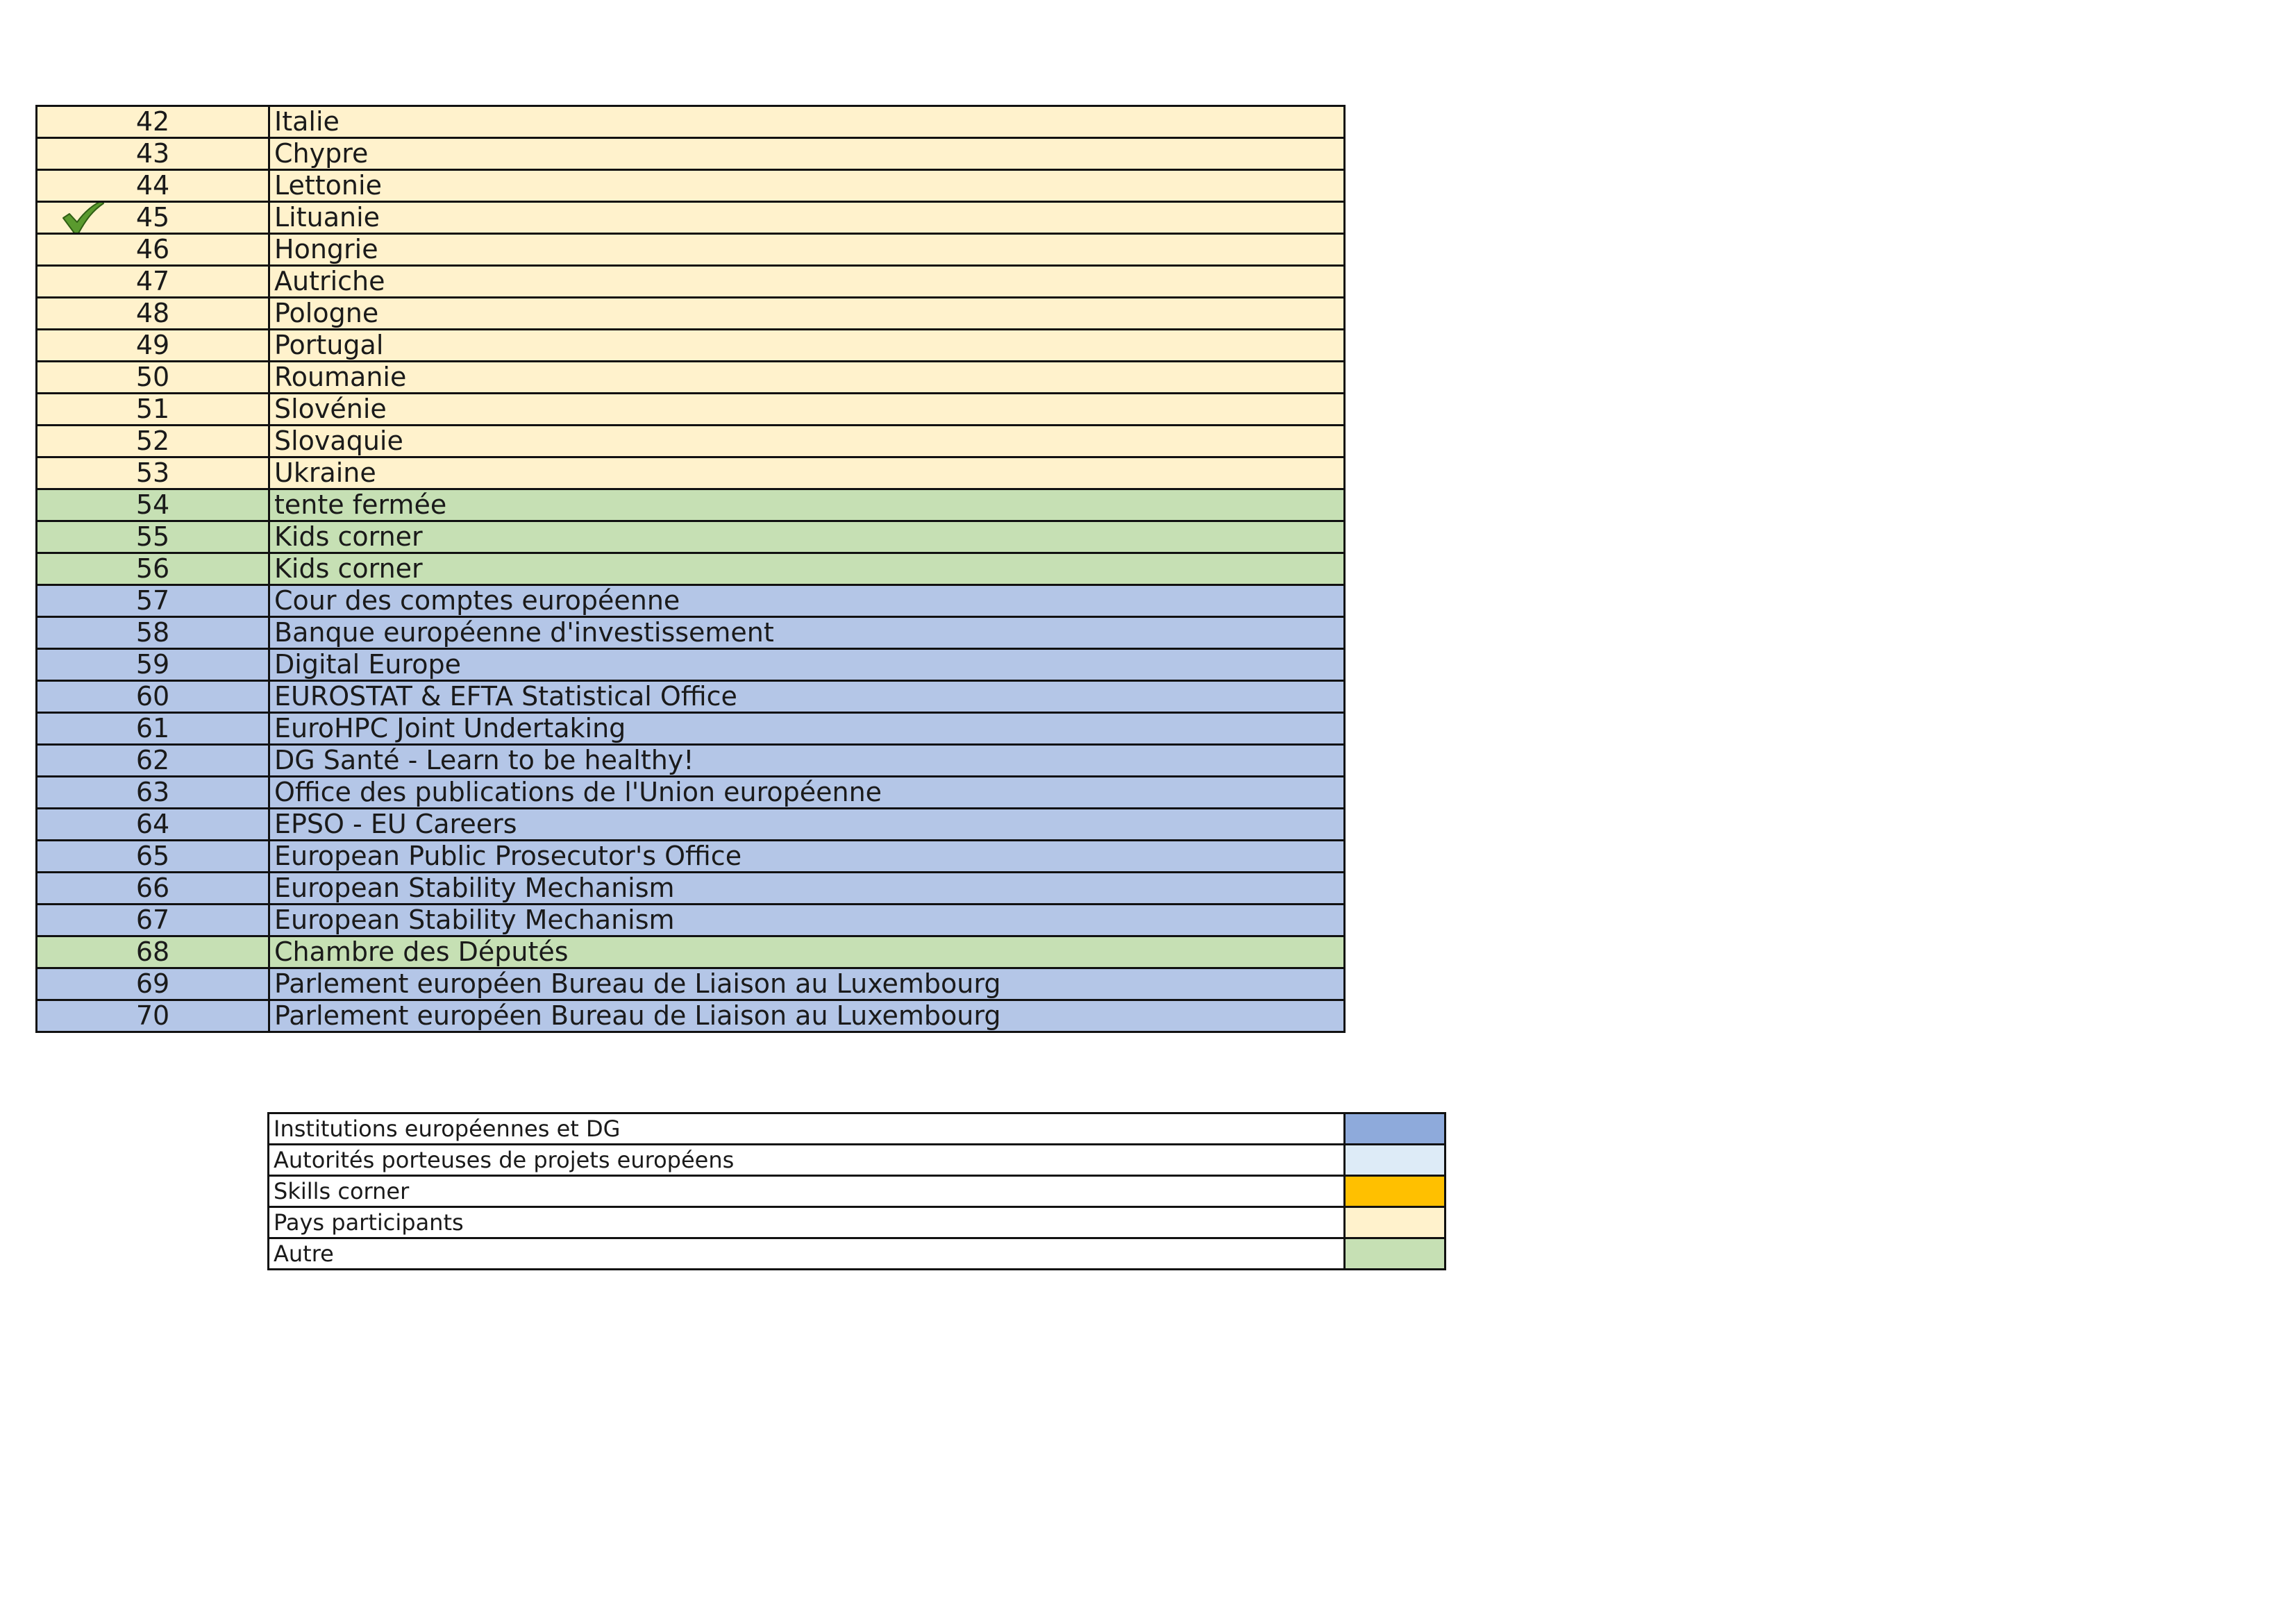 This screenshot has height=1623, width=2296. I want to click on stand-number: 58, so click(152, 632).